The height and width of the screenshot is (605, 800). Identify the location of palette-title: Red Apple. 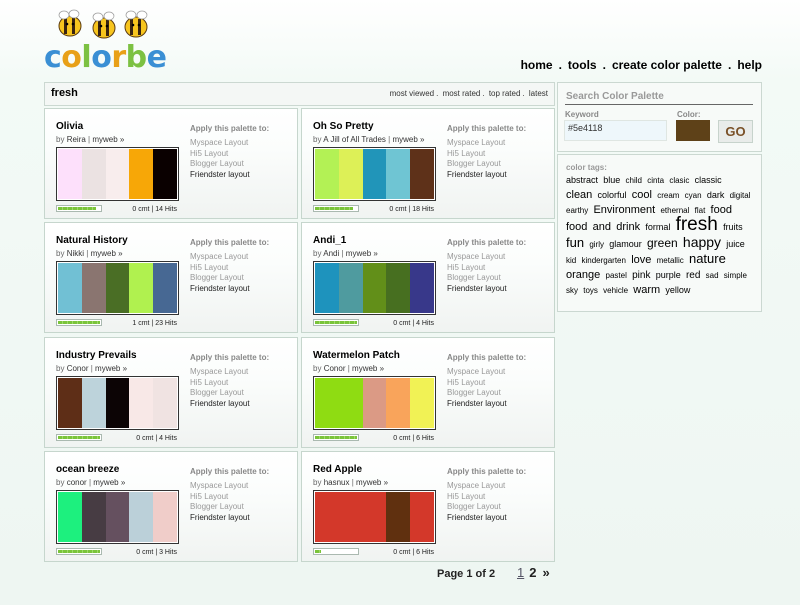
(337, 469).